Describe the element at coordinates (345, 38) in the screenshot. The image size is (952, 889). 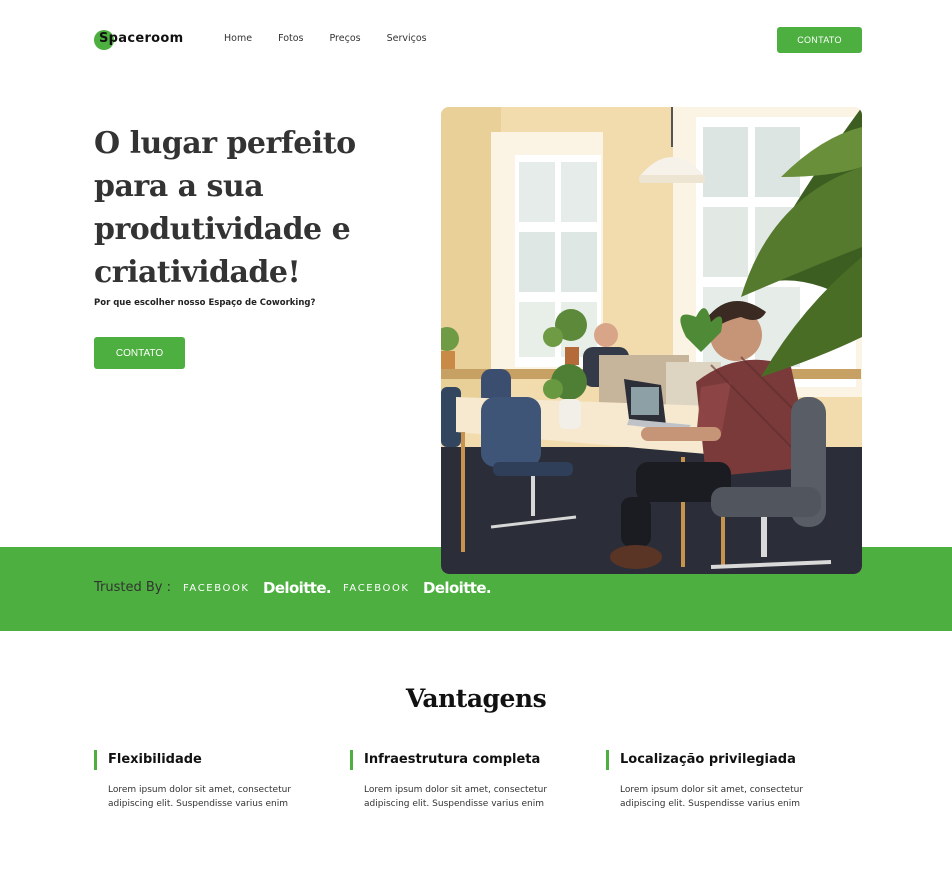
I see `nav-link-precos: Preços` at that location.